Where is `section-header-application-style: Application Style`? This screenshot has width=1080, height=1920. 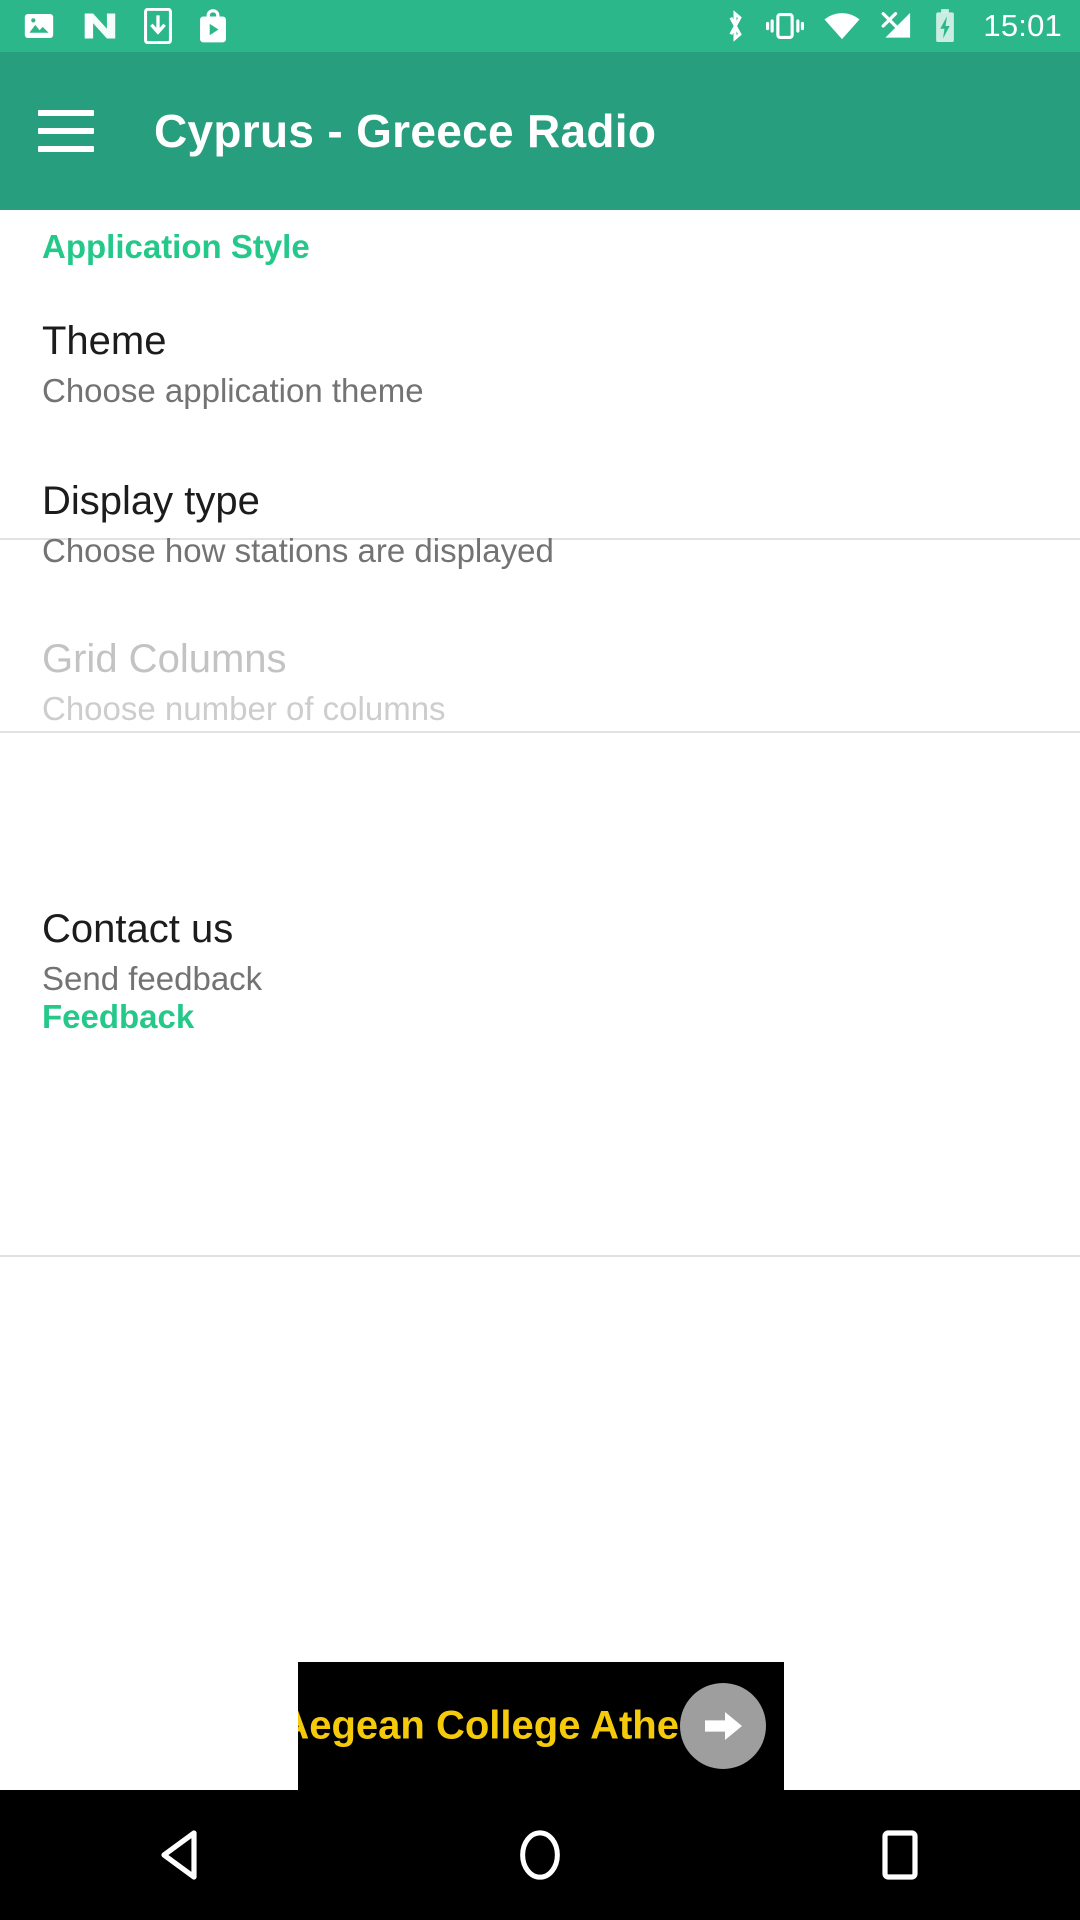 section-header-application-style: Application Style is located at coordinates (176, 246).